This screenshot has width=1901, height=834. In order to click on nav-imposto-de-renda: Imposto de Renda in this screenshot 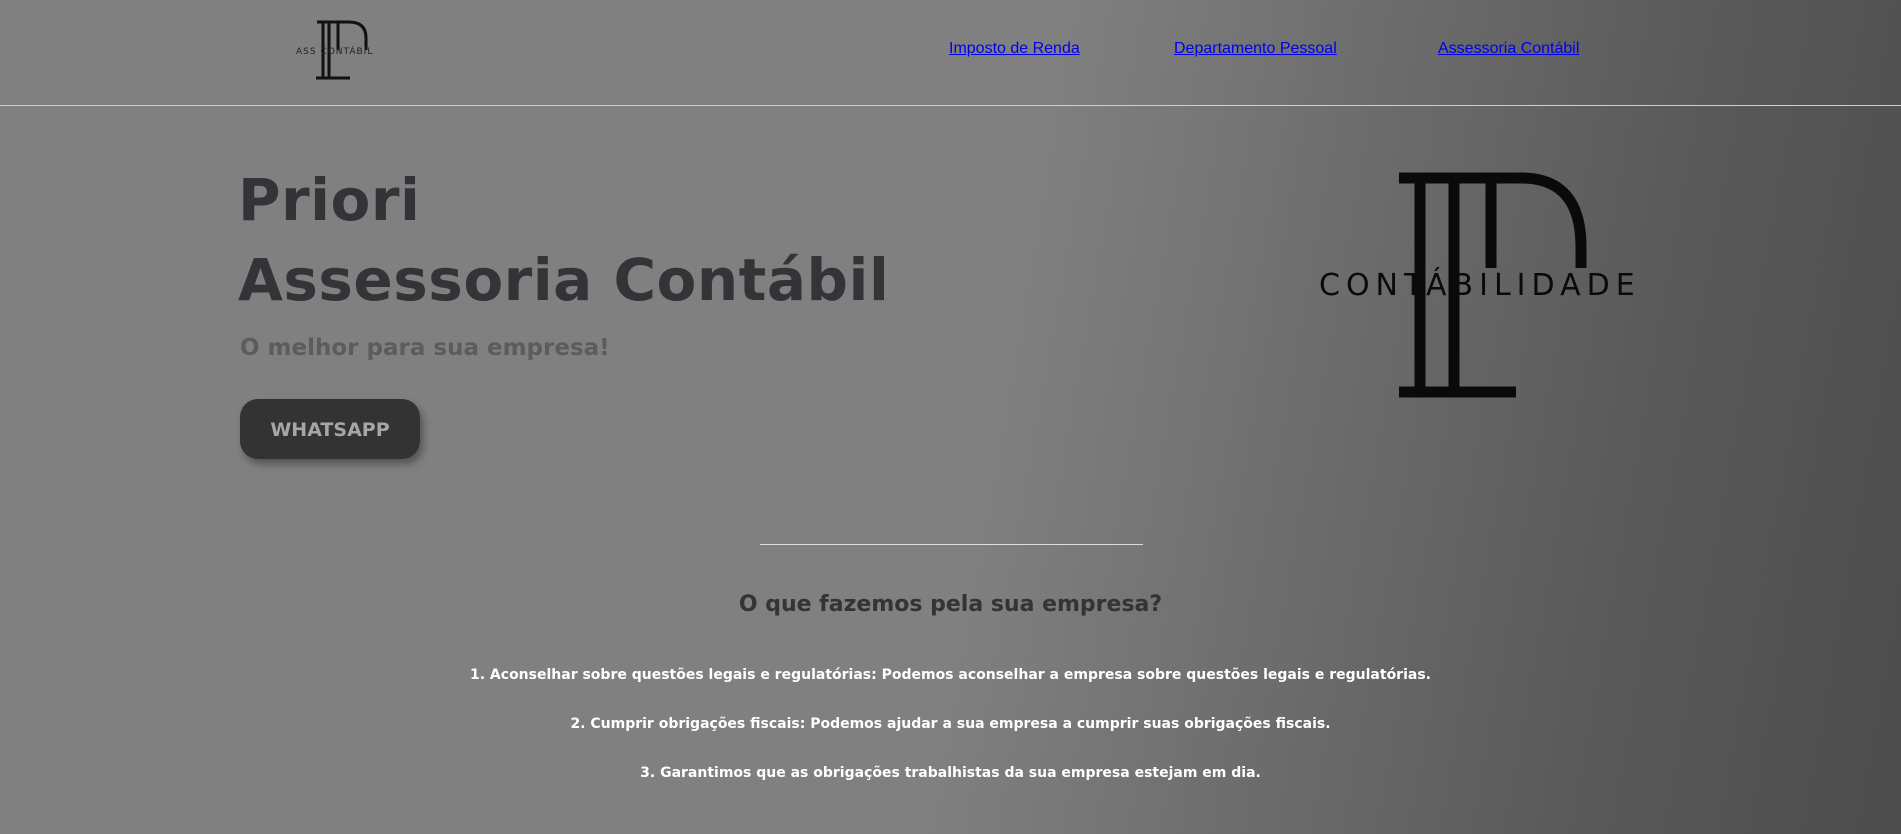, I will do `click(1014, 52)`.